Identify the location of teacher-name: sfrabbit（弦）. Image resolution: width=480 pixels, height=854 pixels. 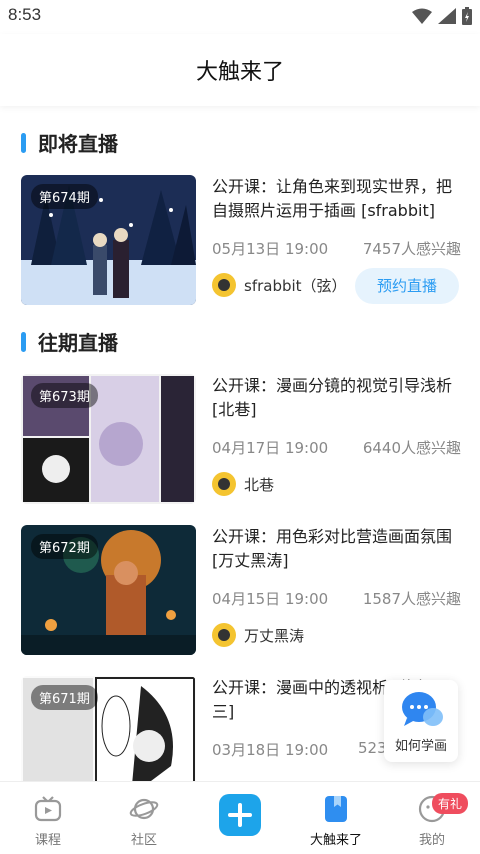
(295, 285).